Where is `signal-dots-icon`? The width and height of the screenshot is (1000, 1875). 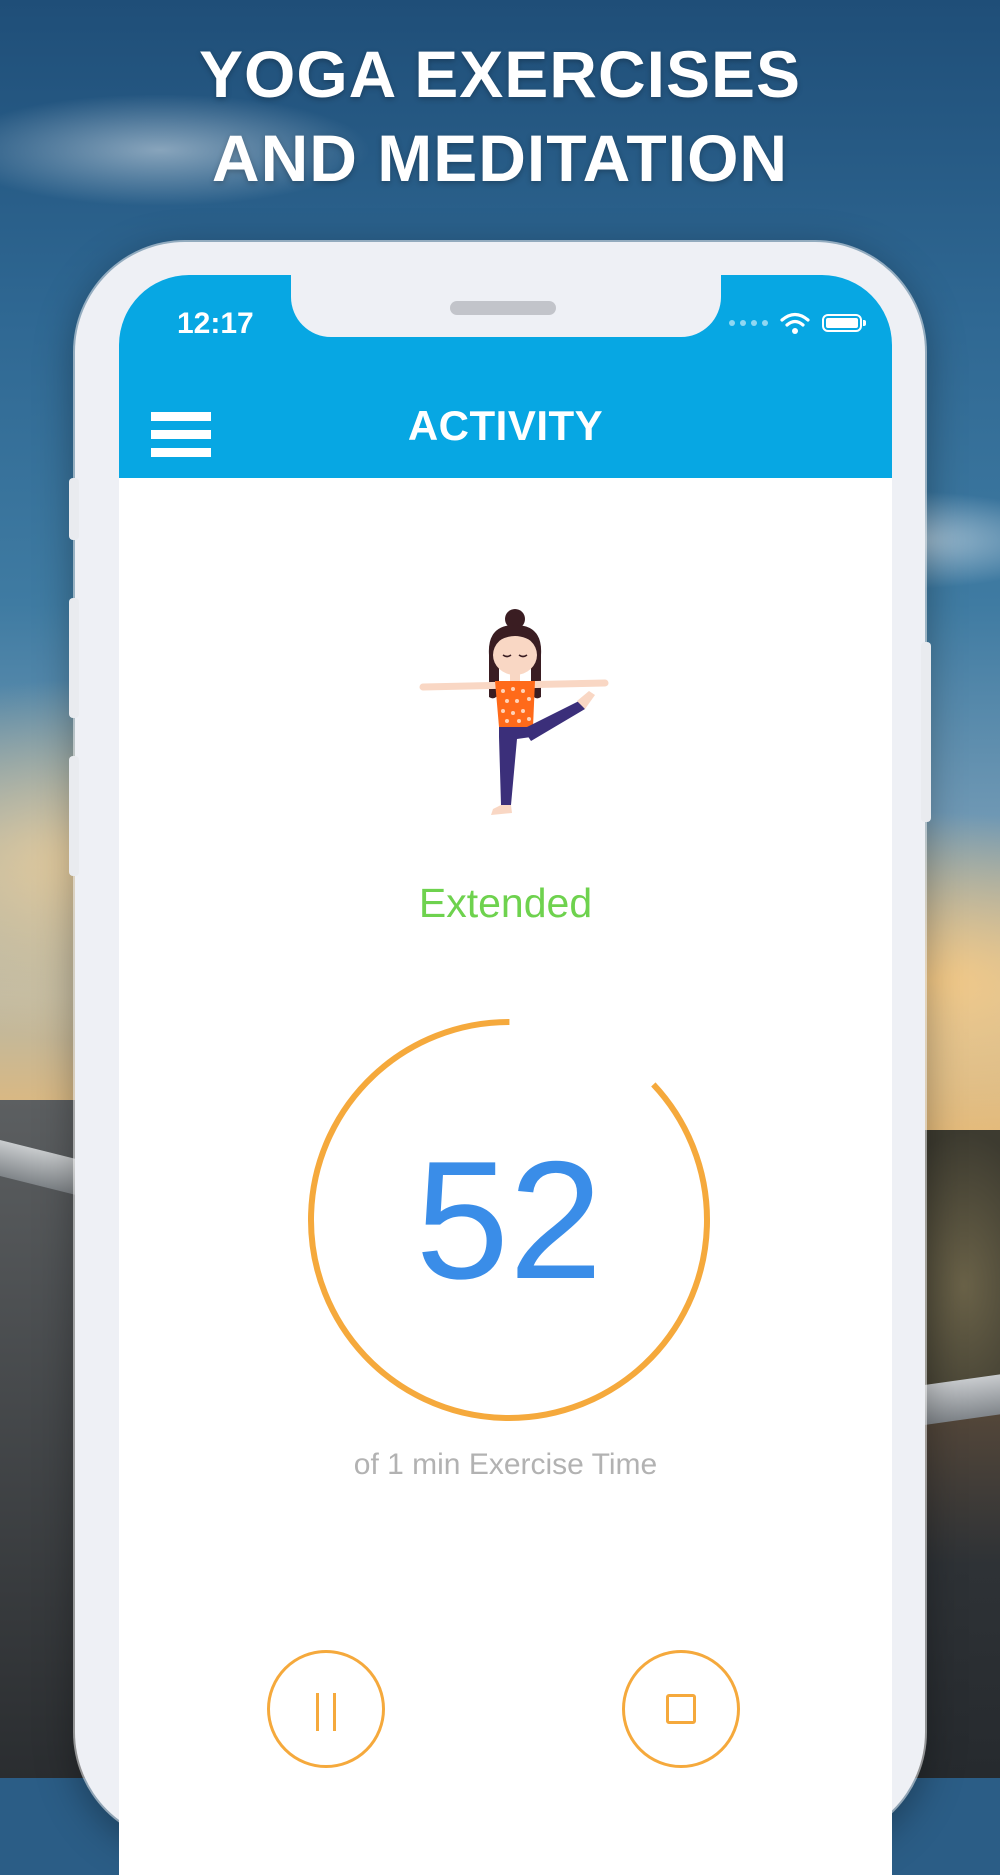
signal-dots-icon is located at coordinates (748, 323).